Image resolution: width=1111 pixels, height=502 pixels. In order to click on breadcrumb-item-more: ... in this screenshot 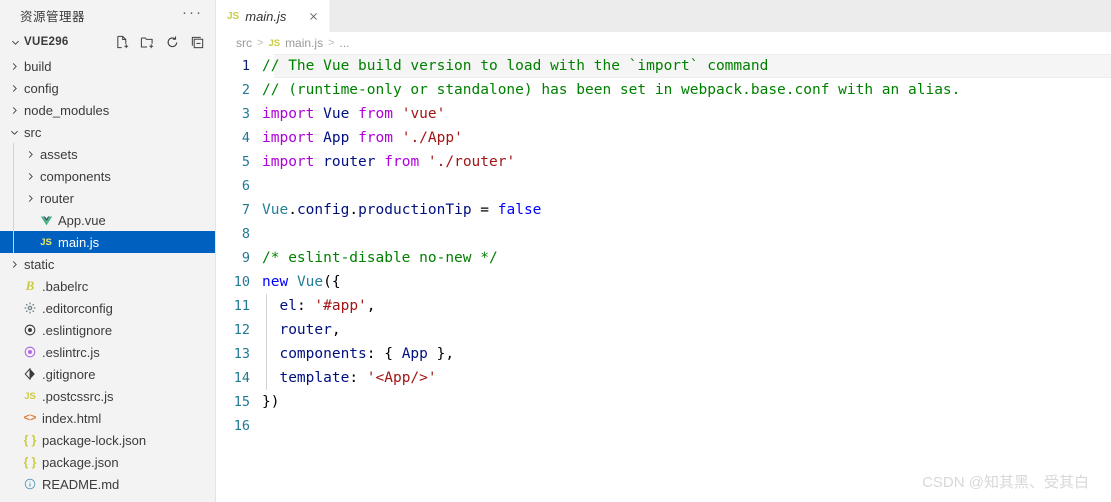, I will do `click(345, 43)`.